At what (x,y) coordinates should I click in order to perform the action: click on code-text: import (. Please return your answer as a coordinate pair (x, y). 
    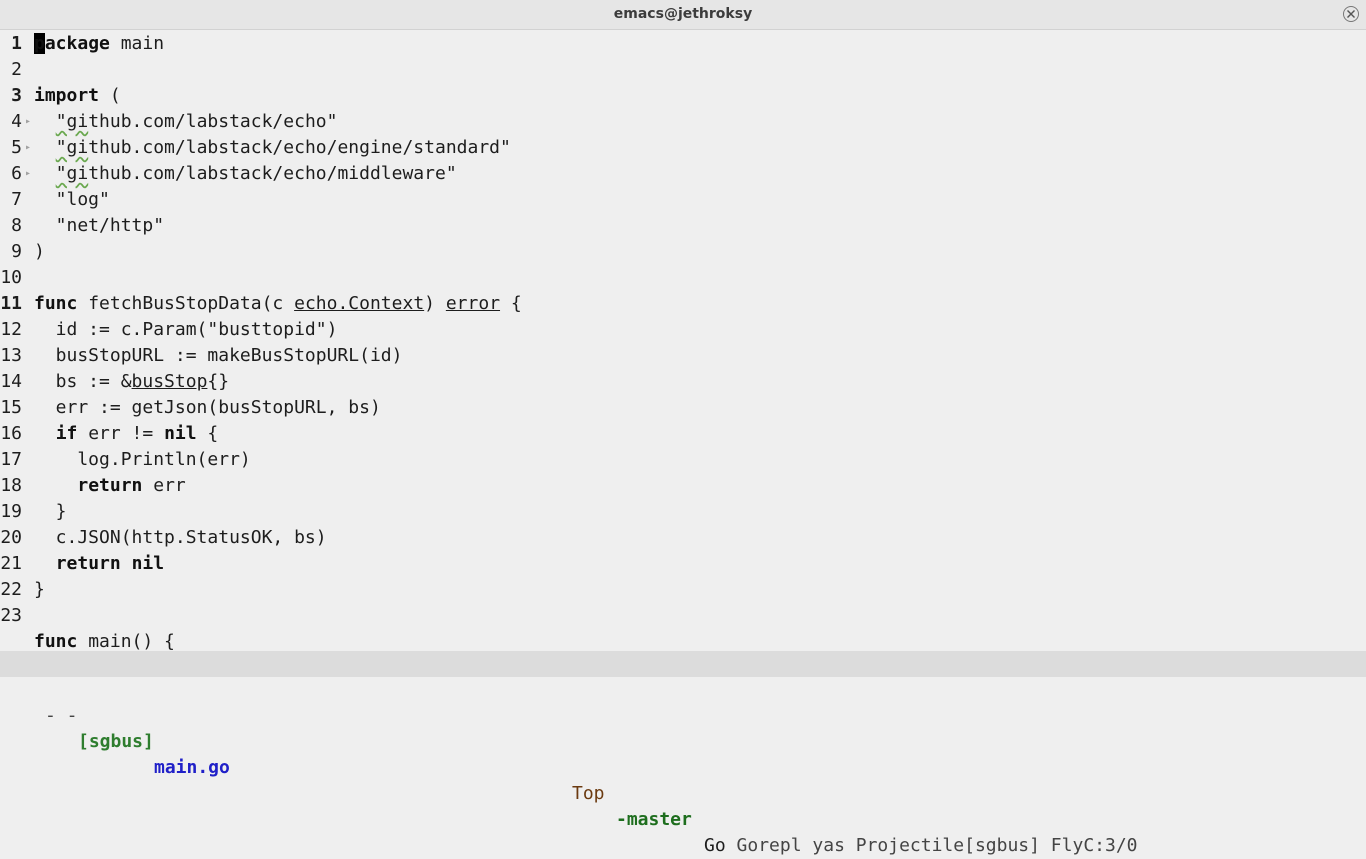
    Looking at the image, I should click on (77, 96).